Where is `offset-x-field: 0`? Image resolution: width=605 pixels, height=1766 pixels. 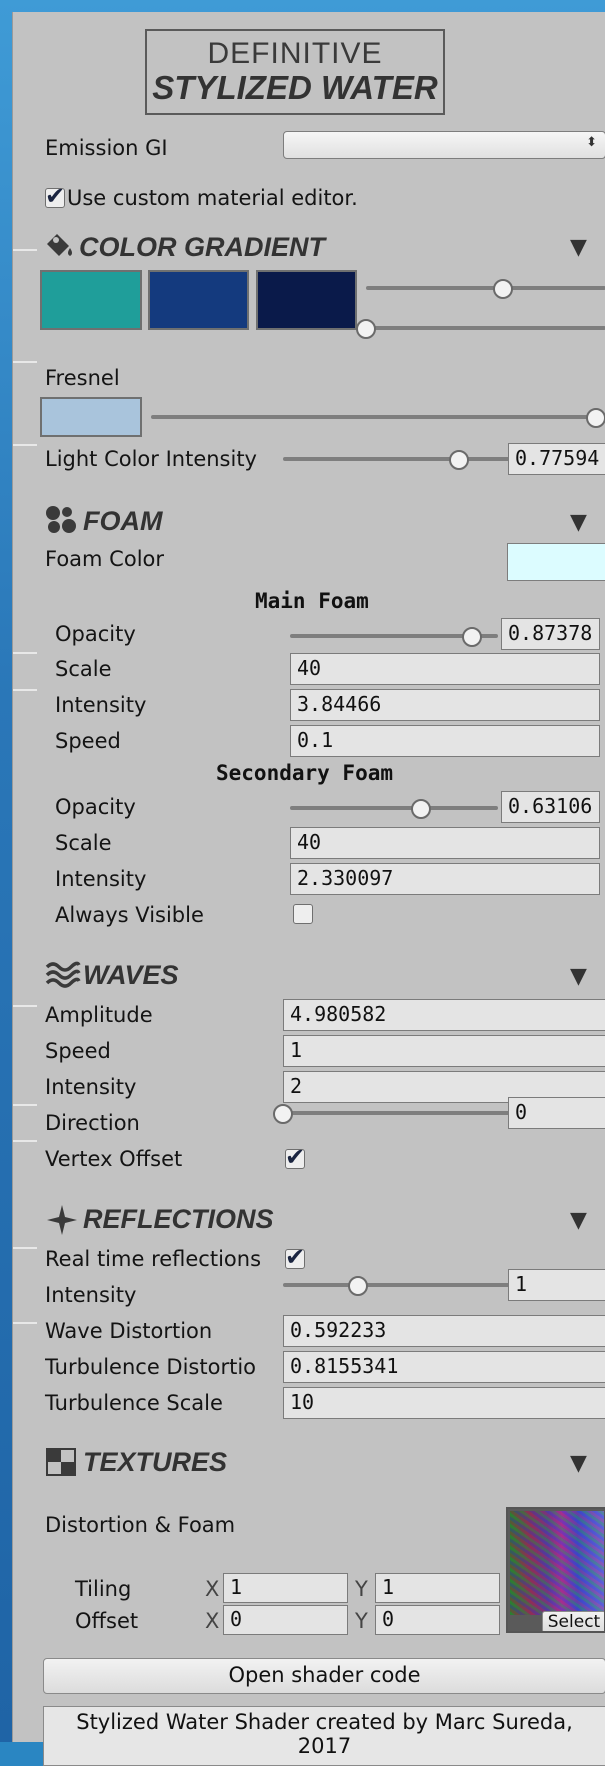 offset-x-field: 0 is located at coordinates (285, 1620).